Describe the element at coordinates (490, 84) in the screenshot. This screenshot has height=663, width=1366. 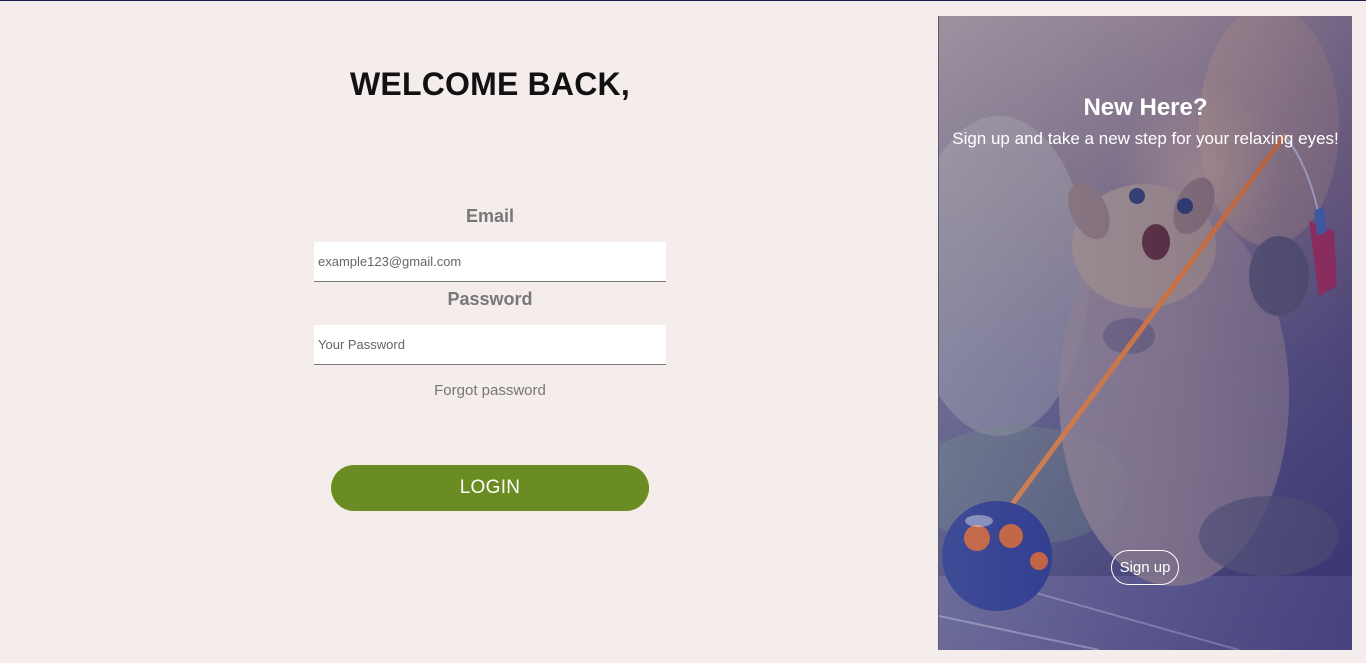
I see `welcome-title: WELCOME BACK,` at that location.